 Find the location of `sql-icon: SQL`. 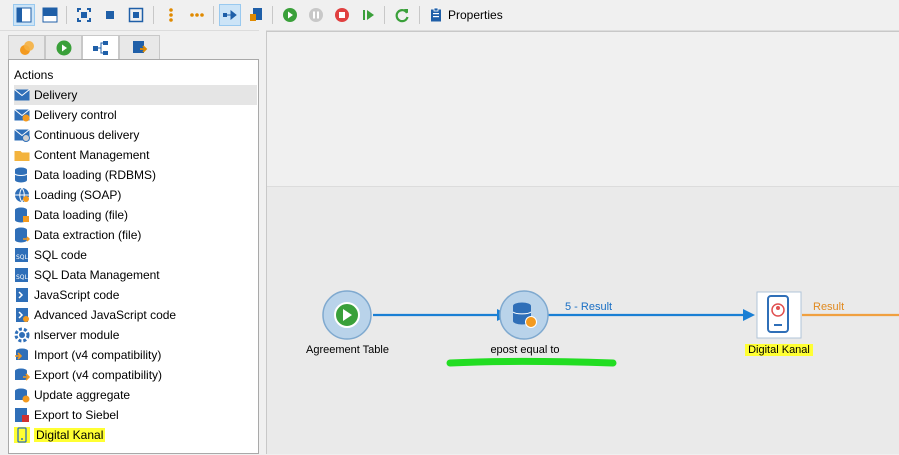

sql-icon: SQL is located at coordinates (22, 255).